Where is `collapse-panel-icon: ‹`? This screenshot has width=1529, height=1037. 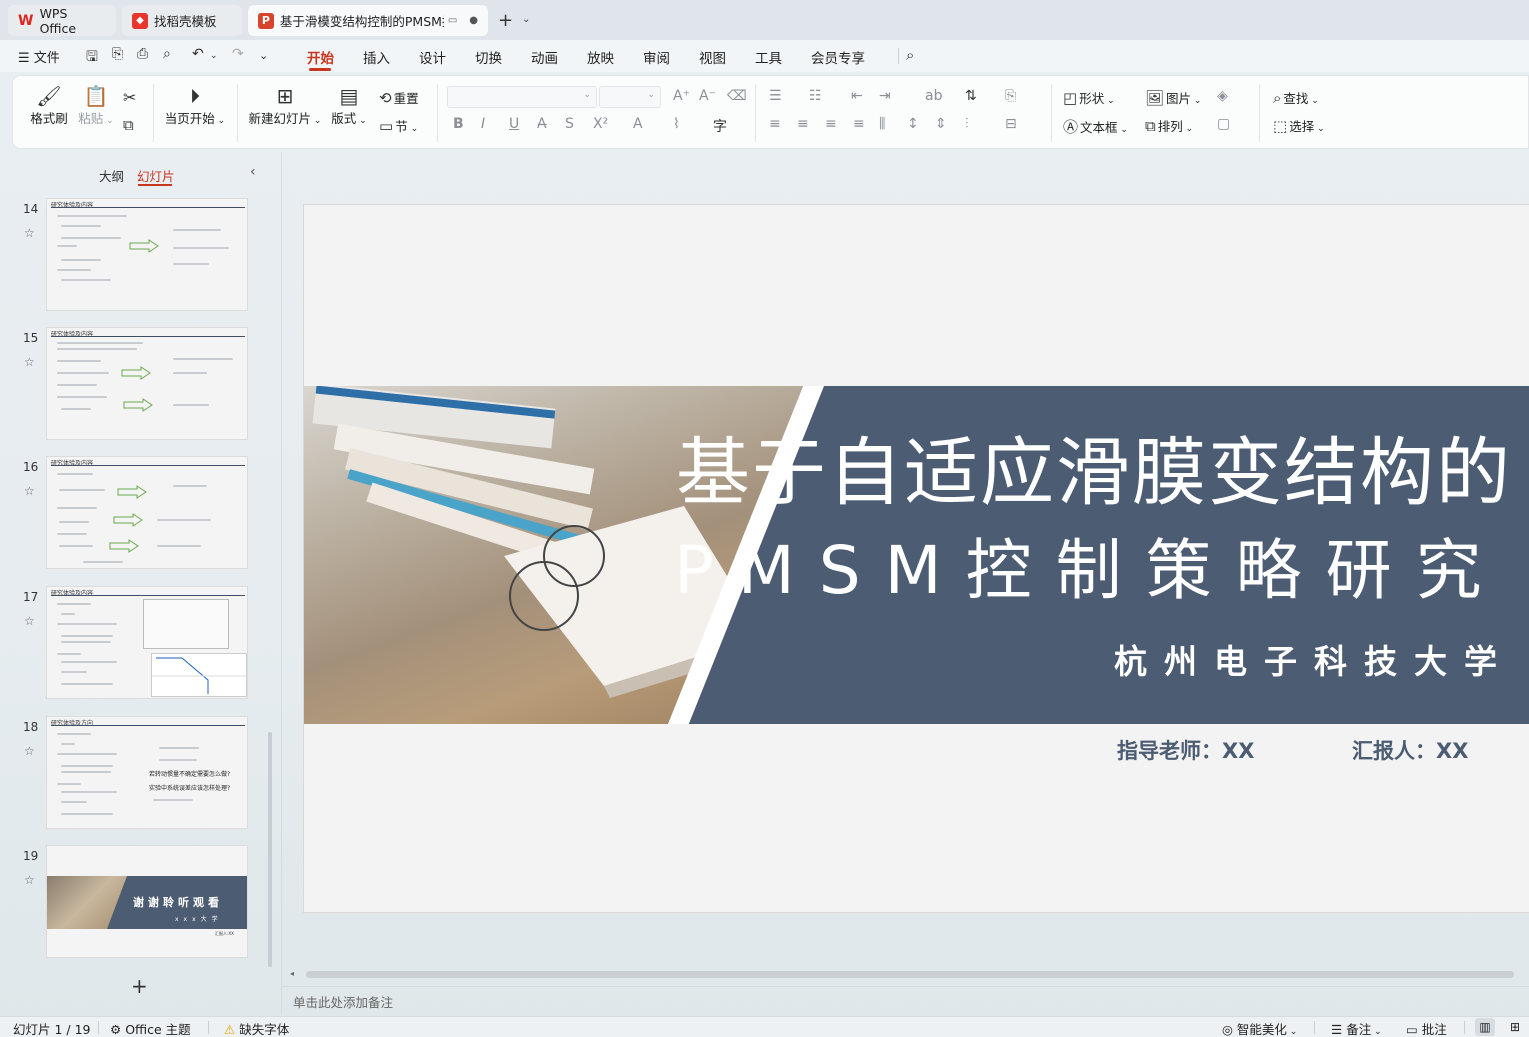
collapse-panel-icon: ‹ is located at coordinates (253, 172).